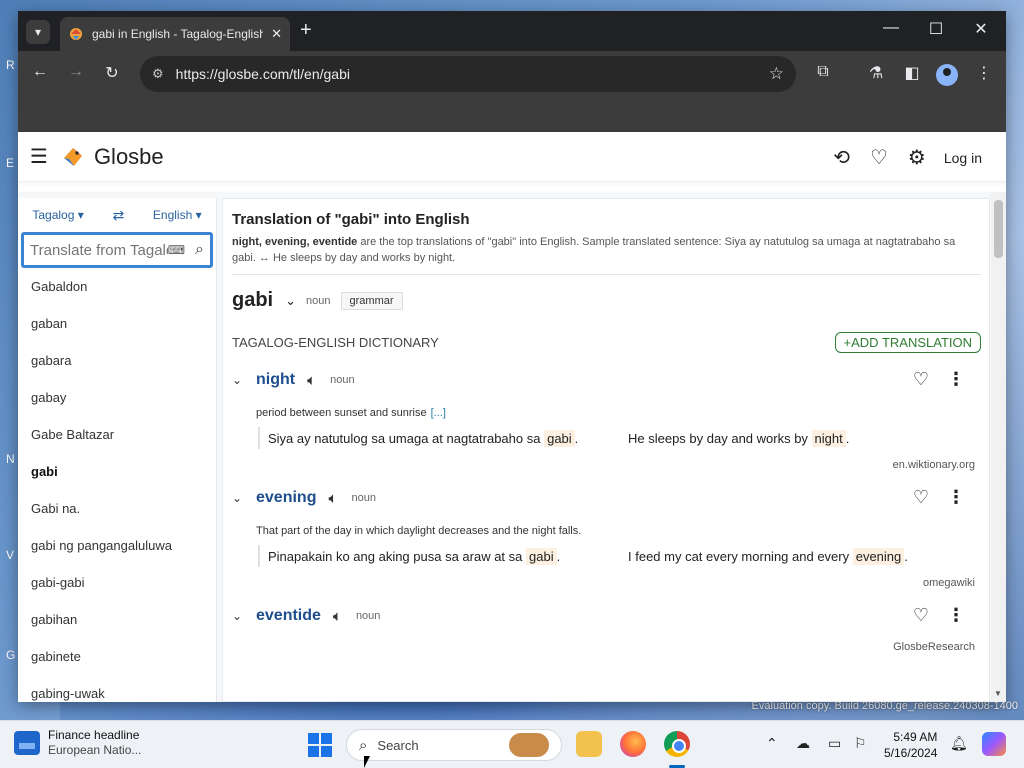 This screenshot has width=1024, height=768. I want to click on entry-pos: noun, so click(342, 380).